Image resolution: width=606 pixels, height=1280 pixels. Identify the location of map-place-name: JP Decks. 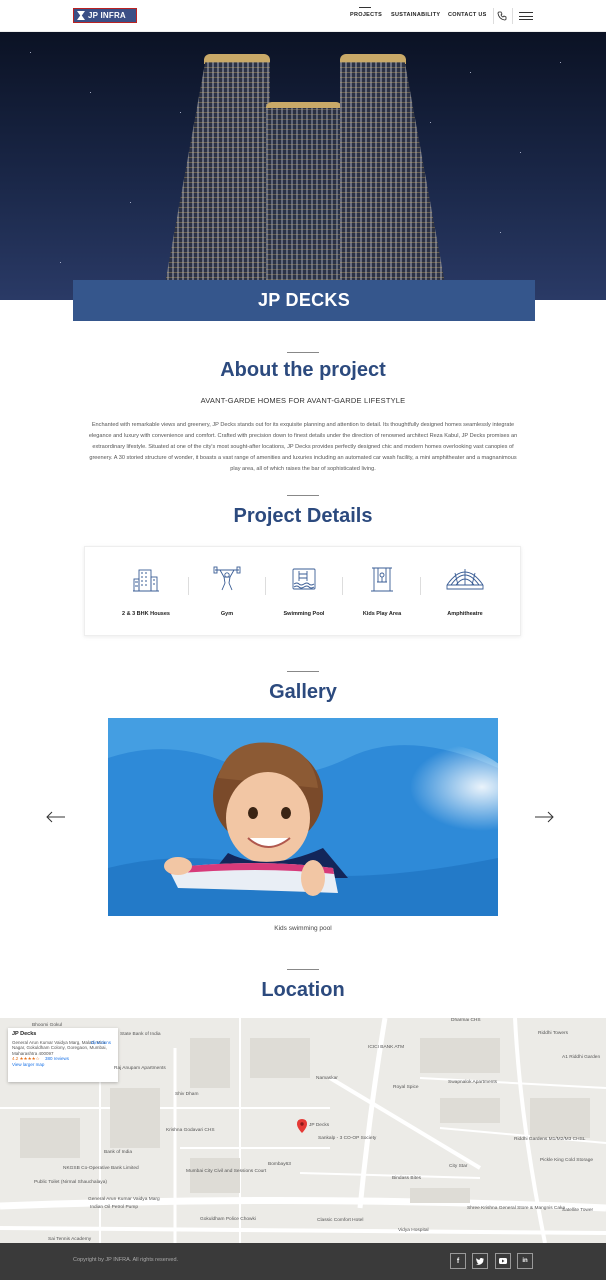
(24, 1034).